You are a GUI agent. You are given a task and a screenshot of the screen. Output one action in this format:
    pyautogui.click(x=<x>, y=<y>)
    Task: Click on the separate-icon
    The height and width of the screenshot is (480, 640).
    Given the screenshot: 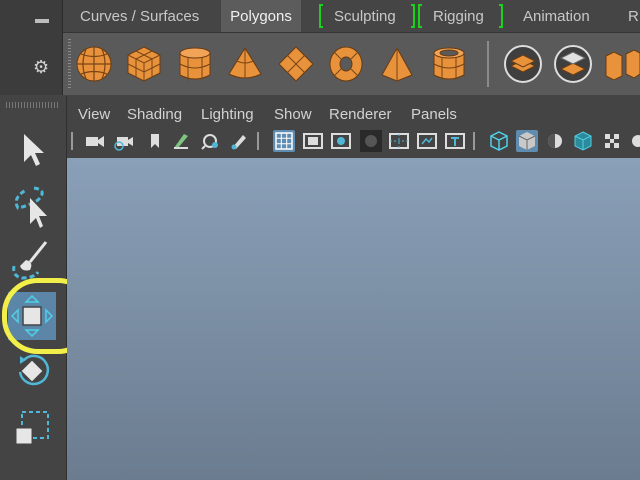 What is the action you would take?
    pyautogui.click(x=573, y=64)
    